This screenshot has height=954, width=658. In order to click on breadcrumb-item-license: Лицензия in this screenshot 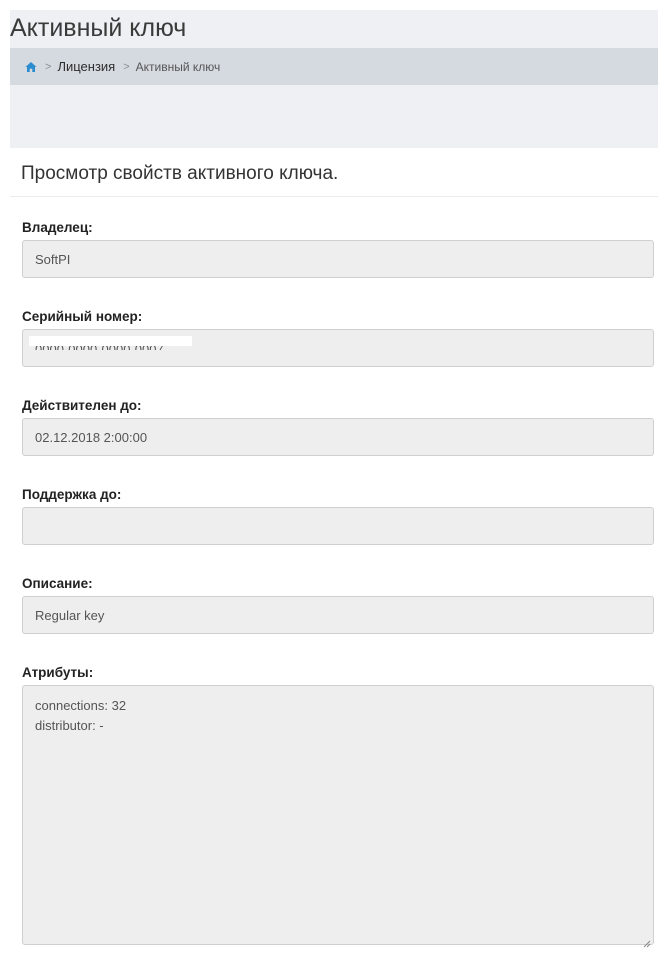, I will do `click(86, 66)`.